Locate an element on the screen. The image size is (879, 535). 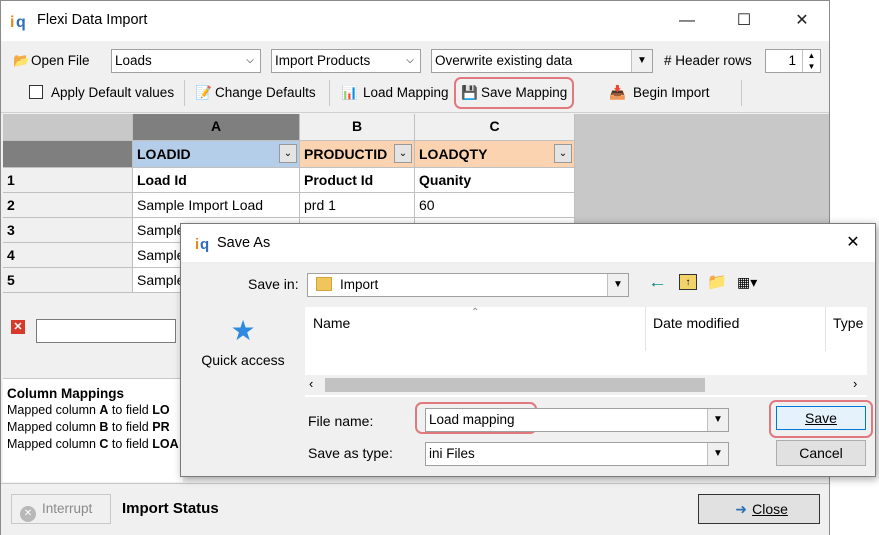
row-number: 4 is located at coordinates (68, 255).